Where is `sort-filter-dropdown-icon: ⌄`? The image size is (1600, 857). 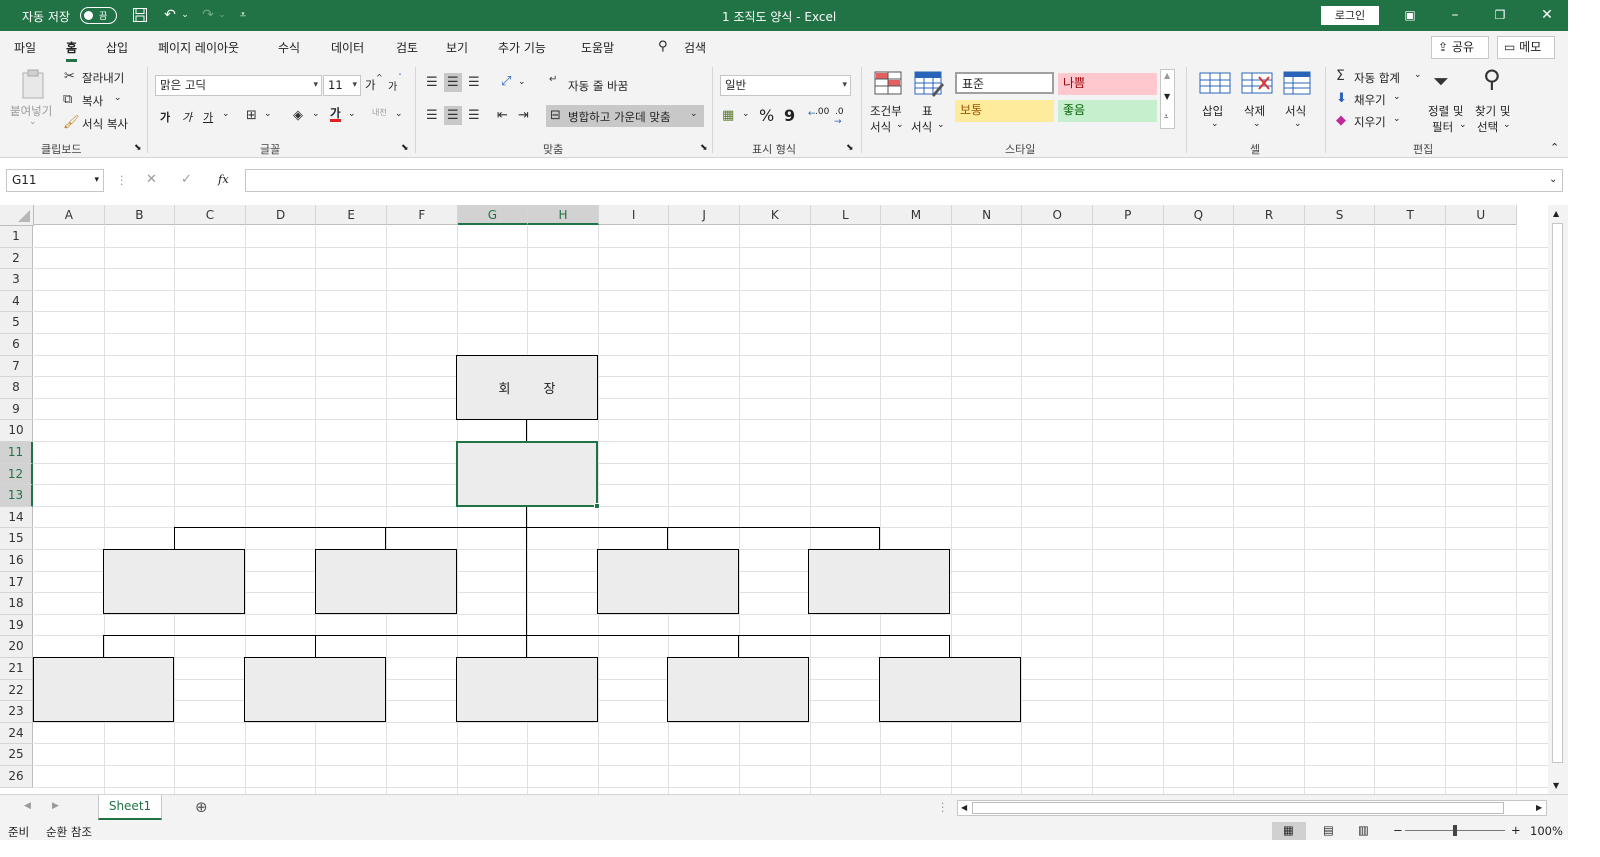
sort-filter-dropdown-icon: ⌄ is located at coordinates (1463, 125).